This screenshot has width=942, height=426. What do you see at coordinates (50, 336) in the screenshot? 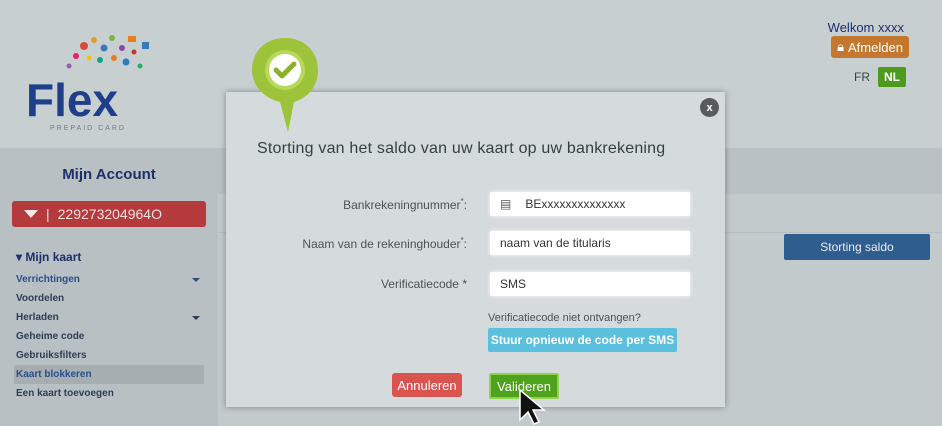
I see `sidebar-item-label: Geheime code` at bounding box center [50, 336].